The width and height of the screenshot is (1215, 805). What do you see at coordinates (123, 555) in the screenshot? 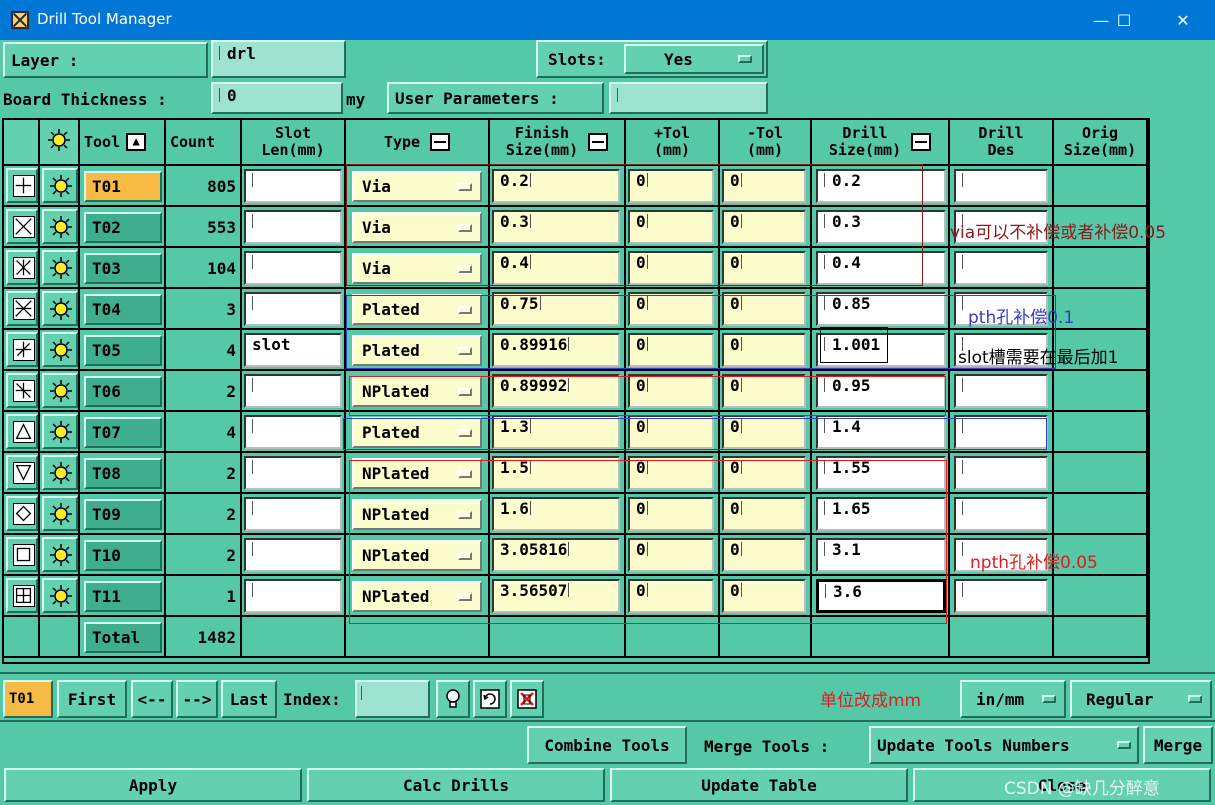
I see `tool-button: T10` at bounding box center [123, 555].